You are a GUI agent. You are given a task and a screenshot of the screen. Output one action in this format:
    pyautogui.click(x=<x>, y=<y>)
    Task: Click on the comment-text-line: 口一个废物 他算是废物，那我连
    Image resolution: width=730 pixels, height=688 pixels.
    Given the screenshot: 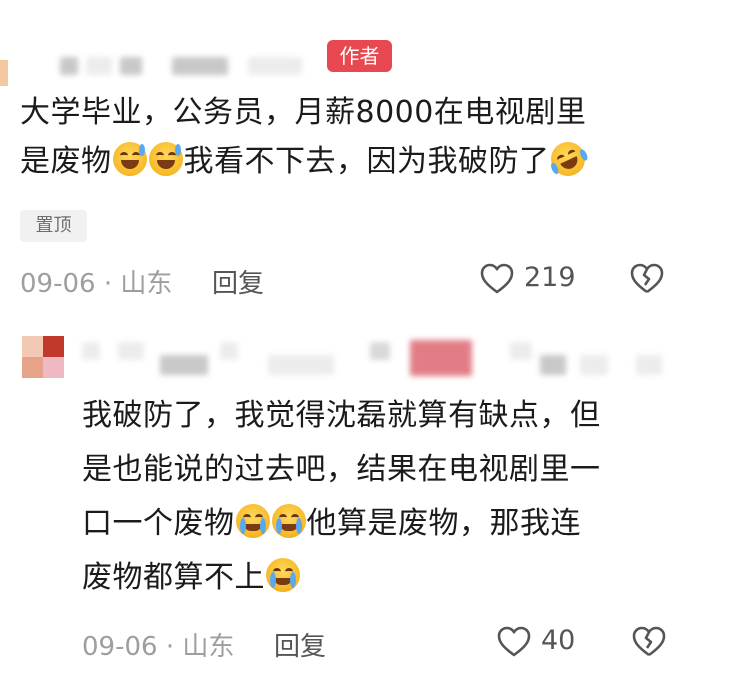 What is the action you would take?
    pyautogui.click(x=402, y=524)
    